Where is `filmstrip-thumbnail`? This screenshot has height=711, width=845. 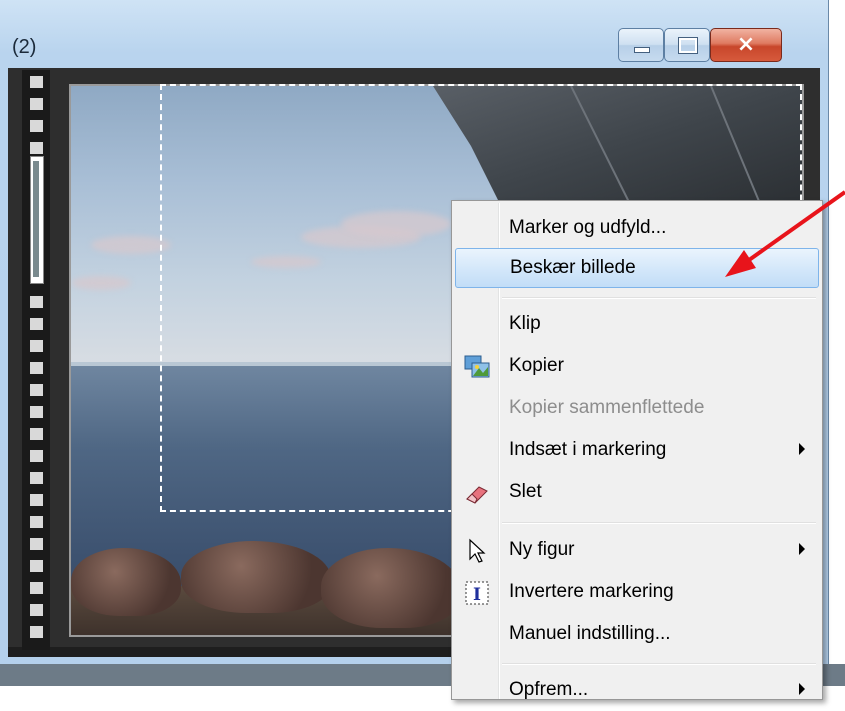 filmstrip-thumbnail is located at coordinates (37, 220).